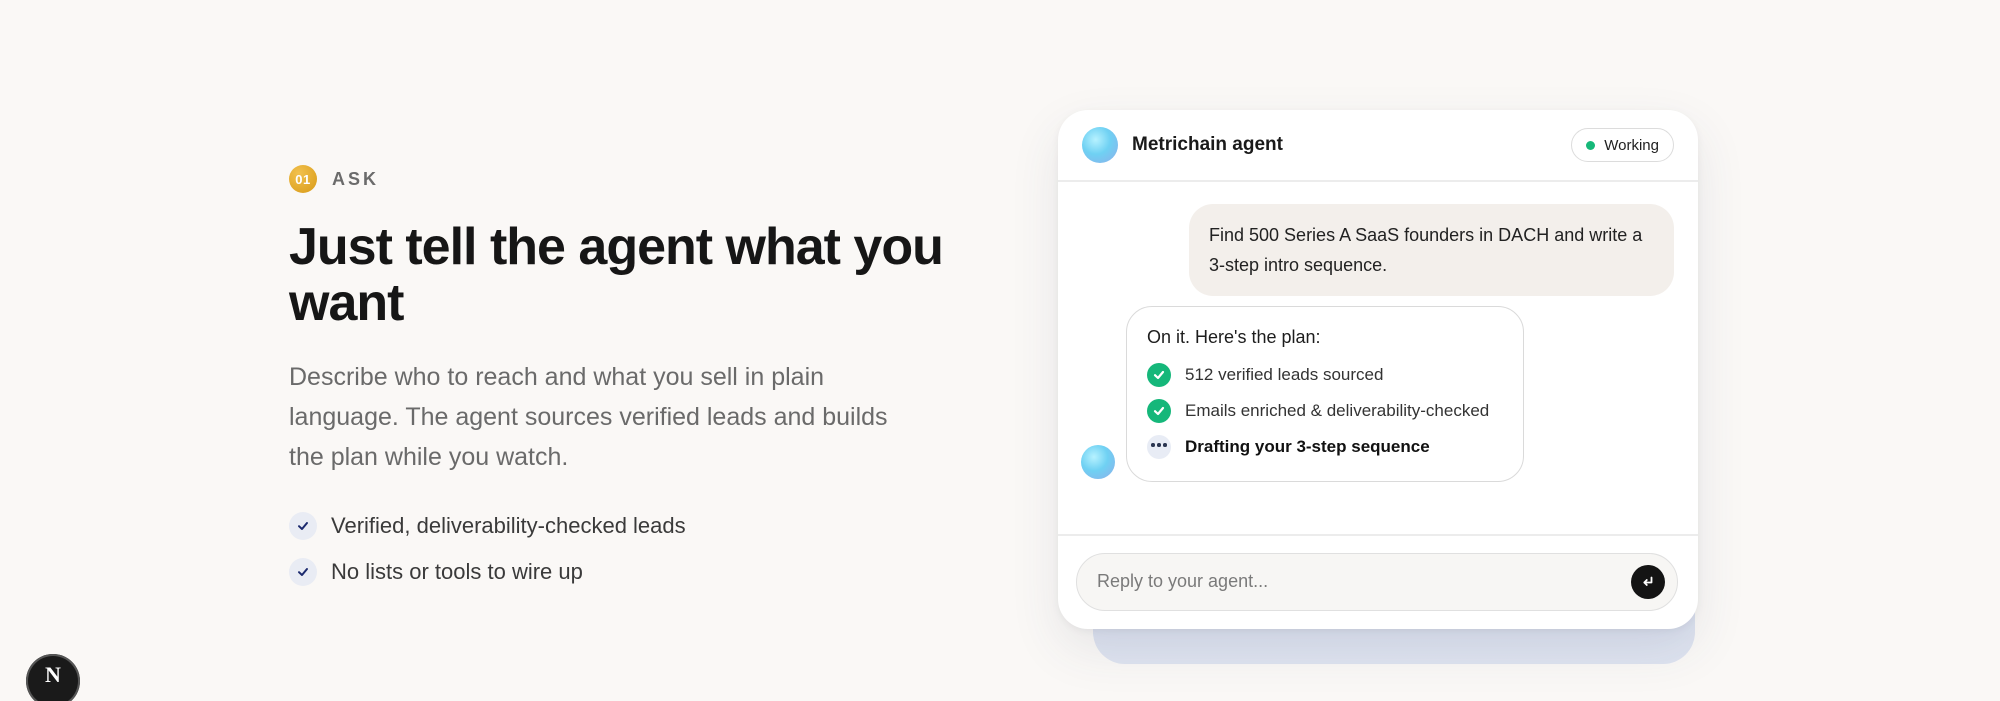 Image resolution: width=2000 pixels, height=701 pixels. I want to click on reply-input, so click(1364, 581).